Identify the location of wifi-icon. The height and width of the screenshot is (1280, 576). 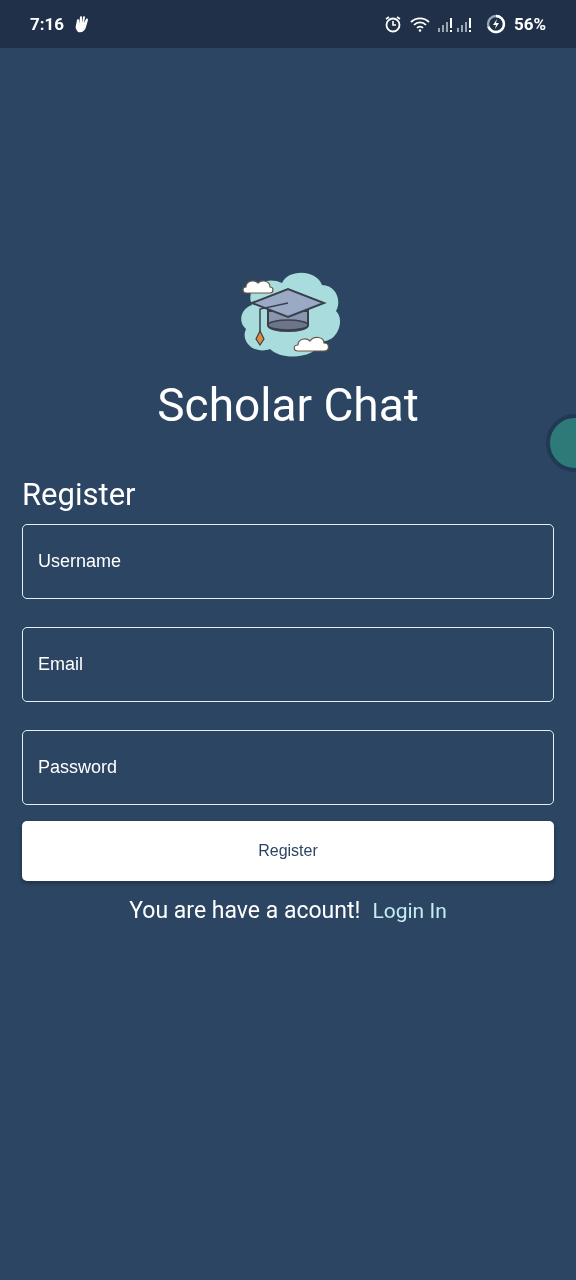
(419, 24).